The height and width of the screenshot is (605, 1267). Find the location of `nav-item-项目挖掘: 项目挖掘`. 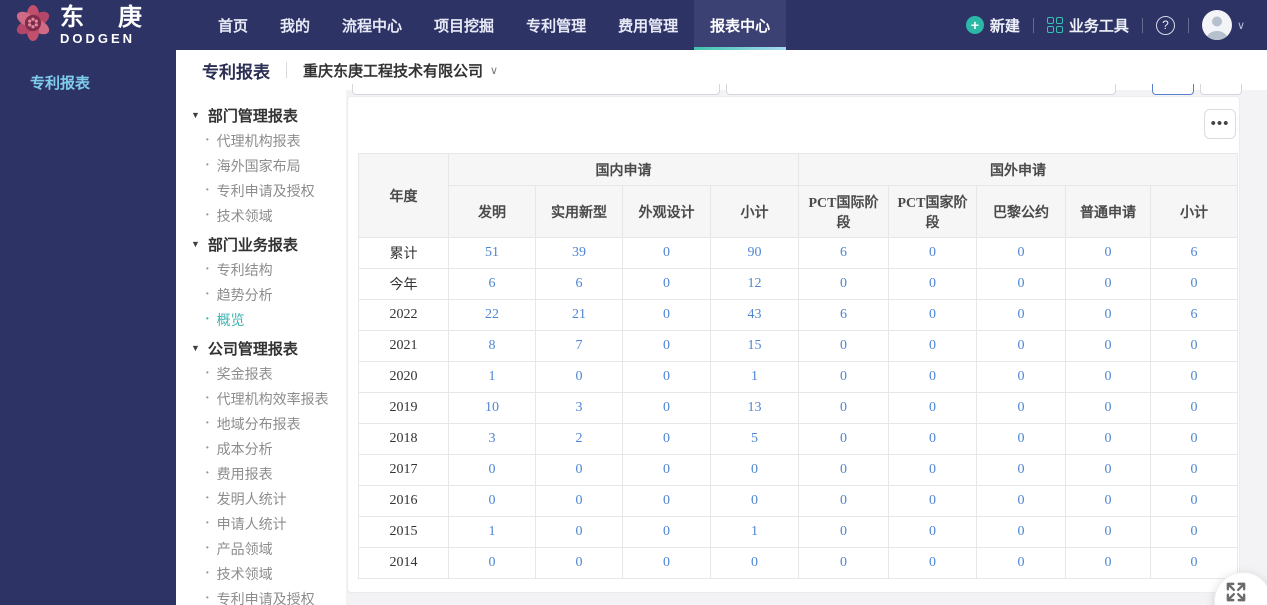

nav-item-项目挖掘: 项目挖掘 is located at coordinates (464, 25).